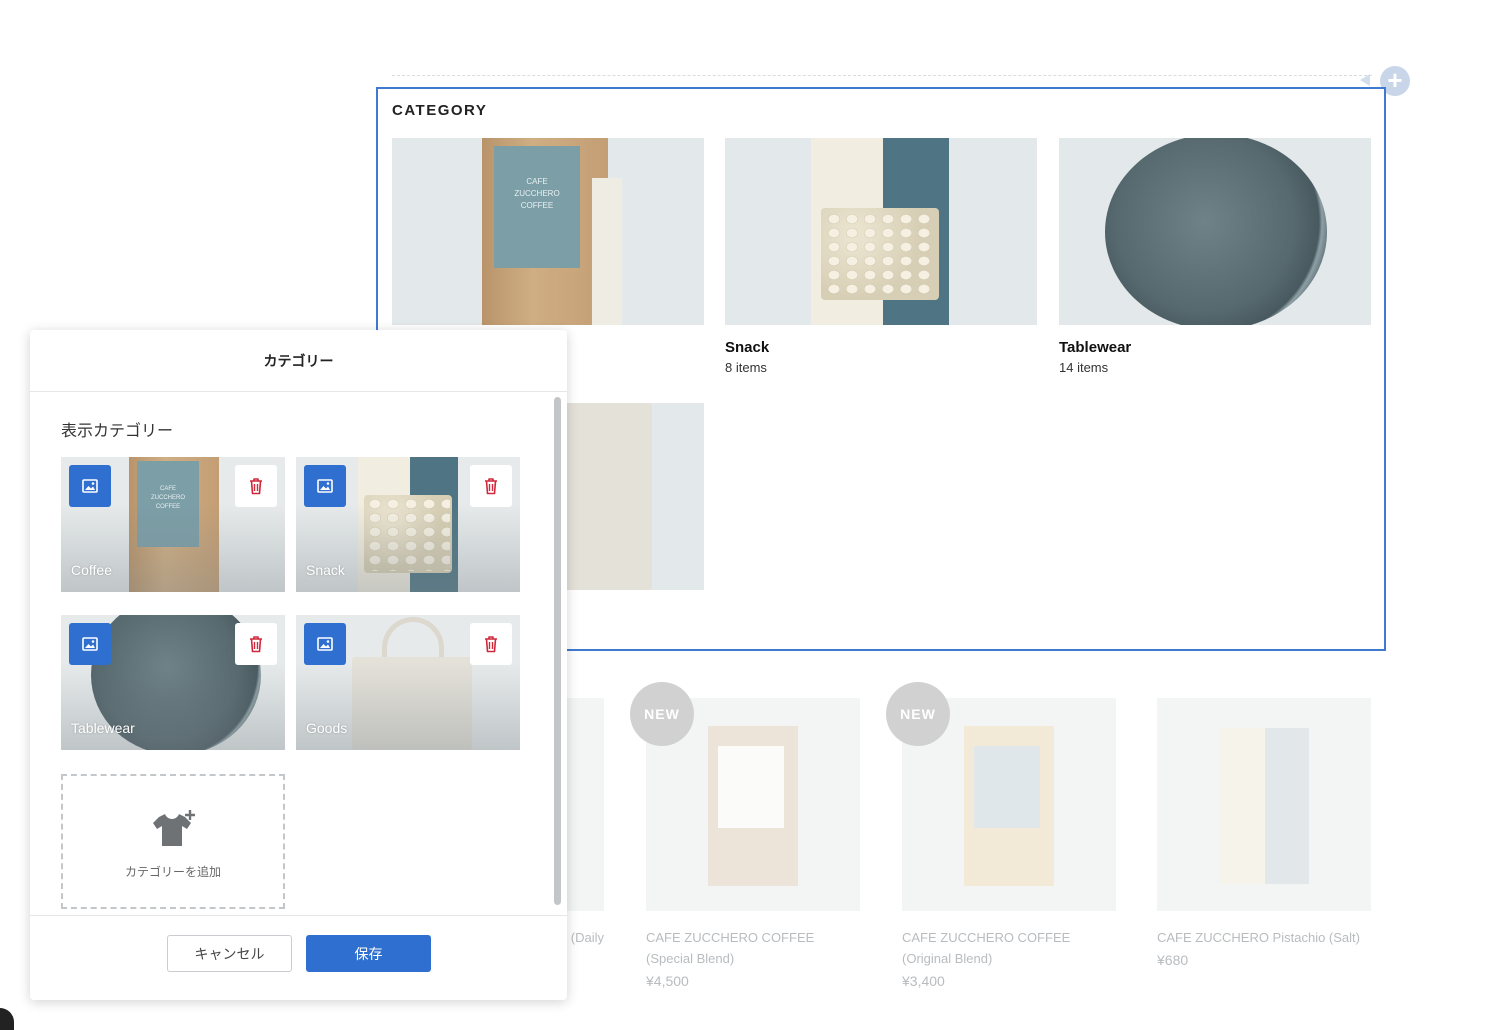  Describe the element at coordinates (175, 830) in the screenshot. I see `shirt-plus-icon` at that location.